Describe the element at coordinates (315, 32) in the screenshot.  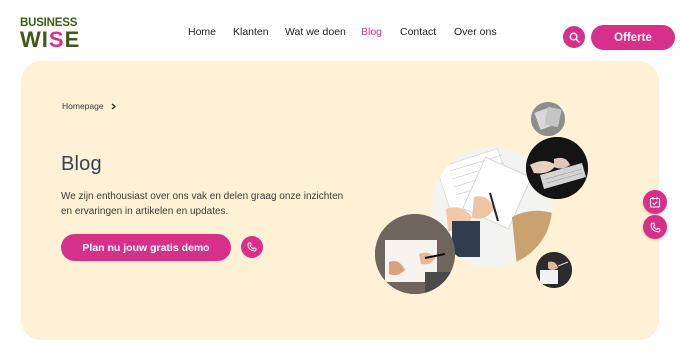
I see `nav-item-wat-we-doen: Wat we doen` at that location.